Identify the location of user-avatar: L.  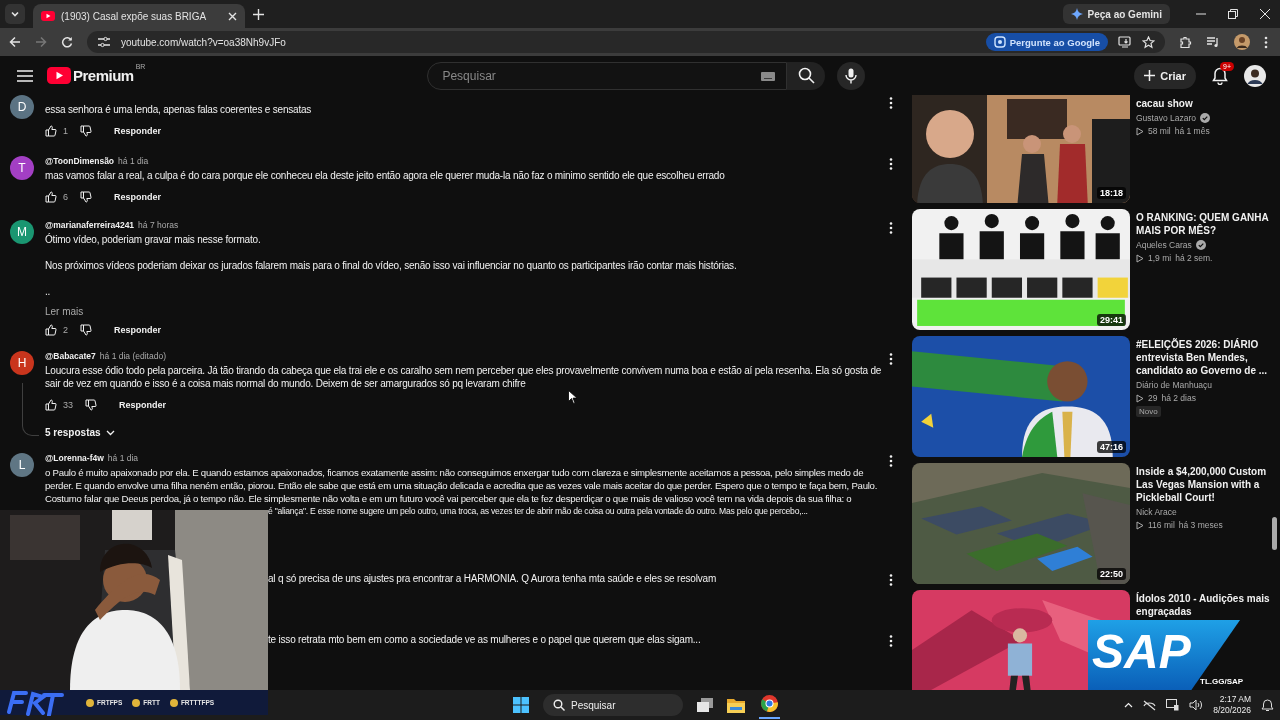
(22, 465).